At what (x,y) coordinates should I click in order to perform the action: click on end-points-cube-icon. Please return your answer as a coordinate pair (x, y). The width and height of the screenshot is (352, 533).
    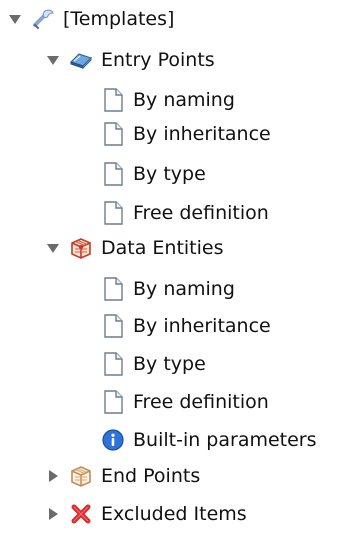
    Looking at the image, I should click on (81, 476).